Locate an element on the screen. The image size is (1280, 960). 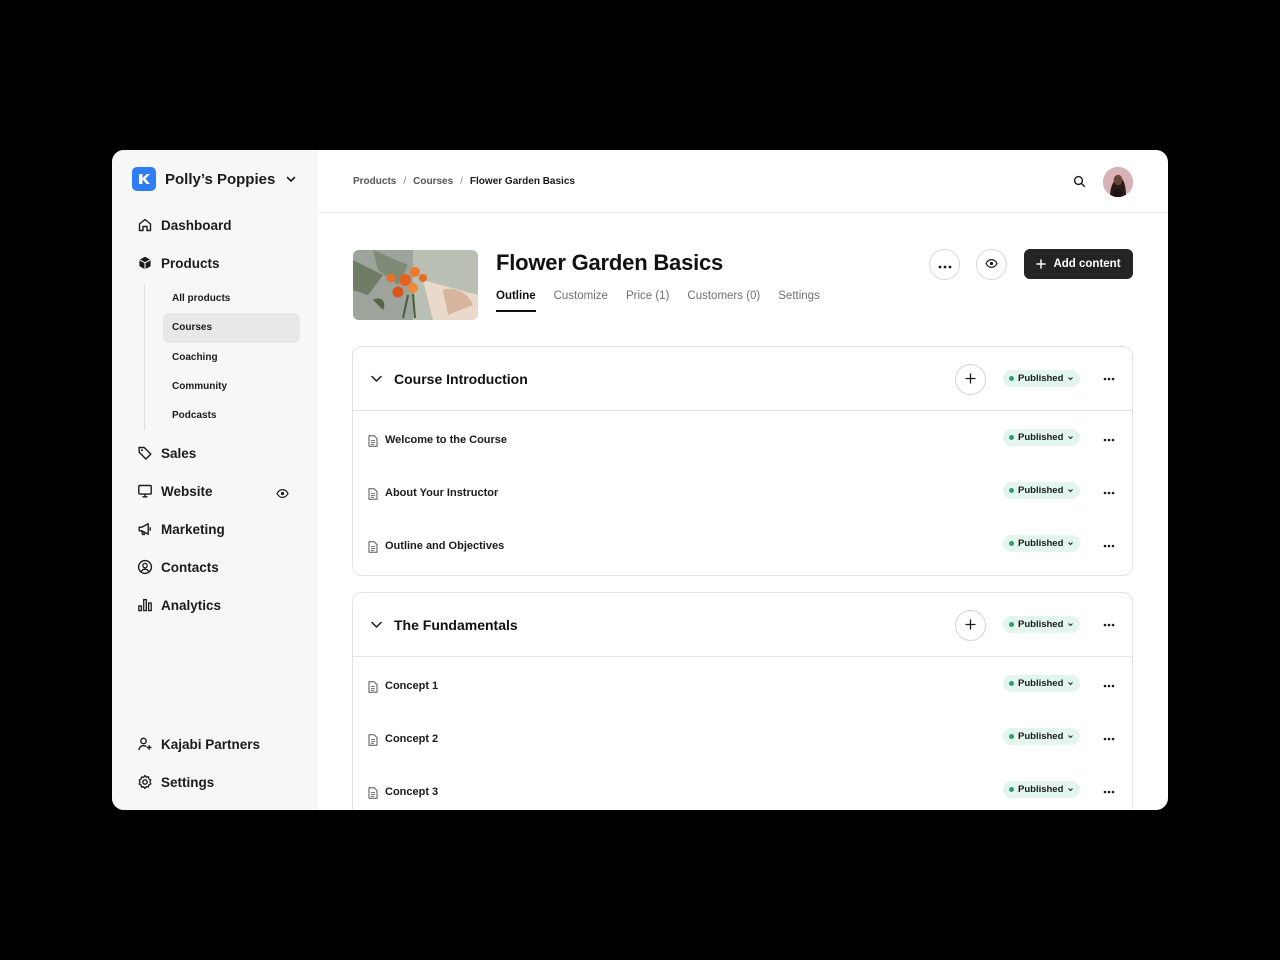
site-switcher: Polly’s Poppies is located at coordinates (214, 179).